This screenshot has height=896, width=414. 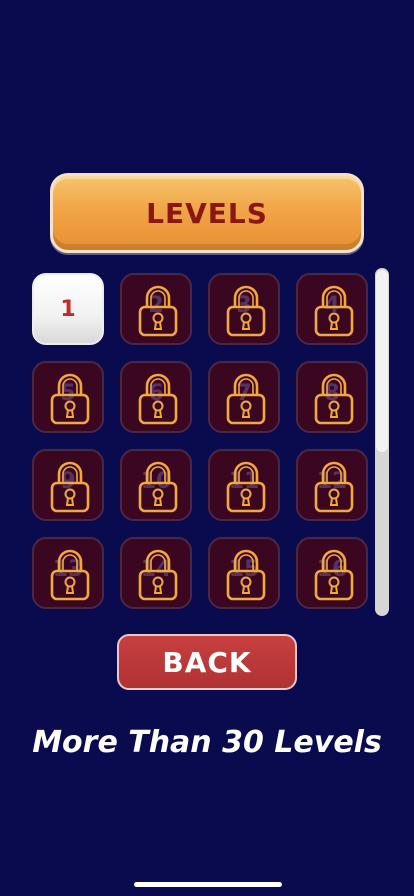 I want to click on home-indicator, so click(x=208, y=884).